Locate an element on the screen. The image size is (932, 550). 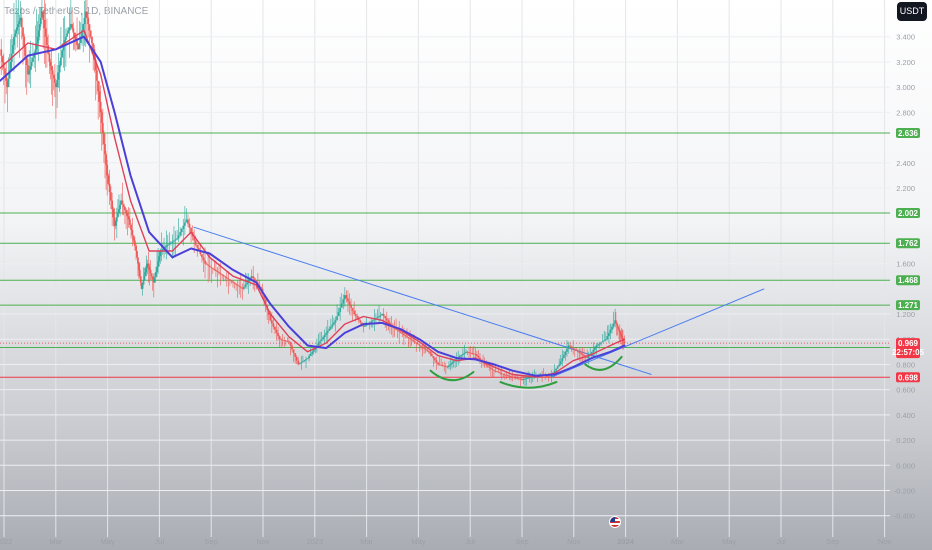
us-flag-event-icon is located at coordinates (615, 522).